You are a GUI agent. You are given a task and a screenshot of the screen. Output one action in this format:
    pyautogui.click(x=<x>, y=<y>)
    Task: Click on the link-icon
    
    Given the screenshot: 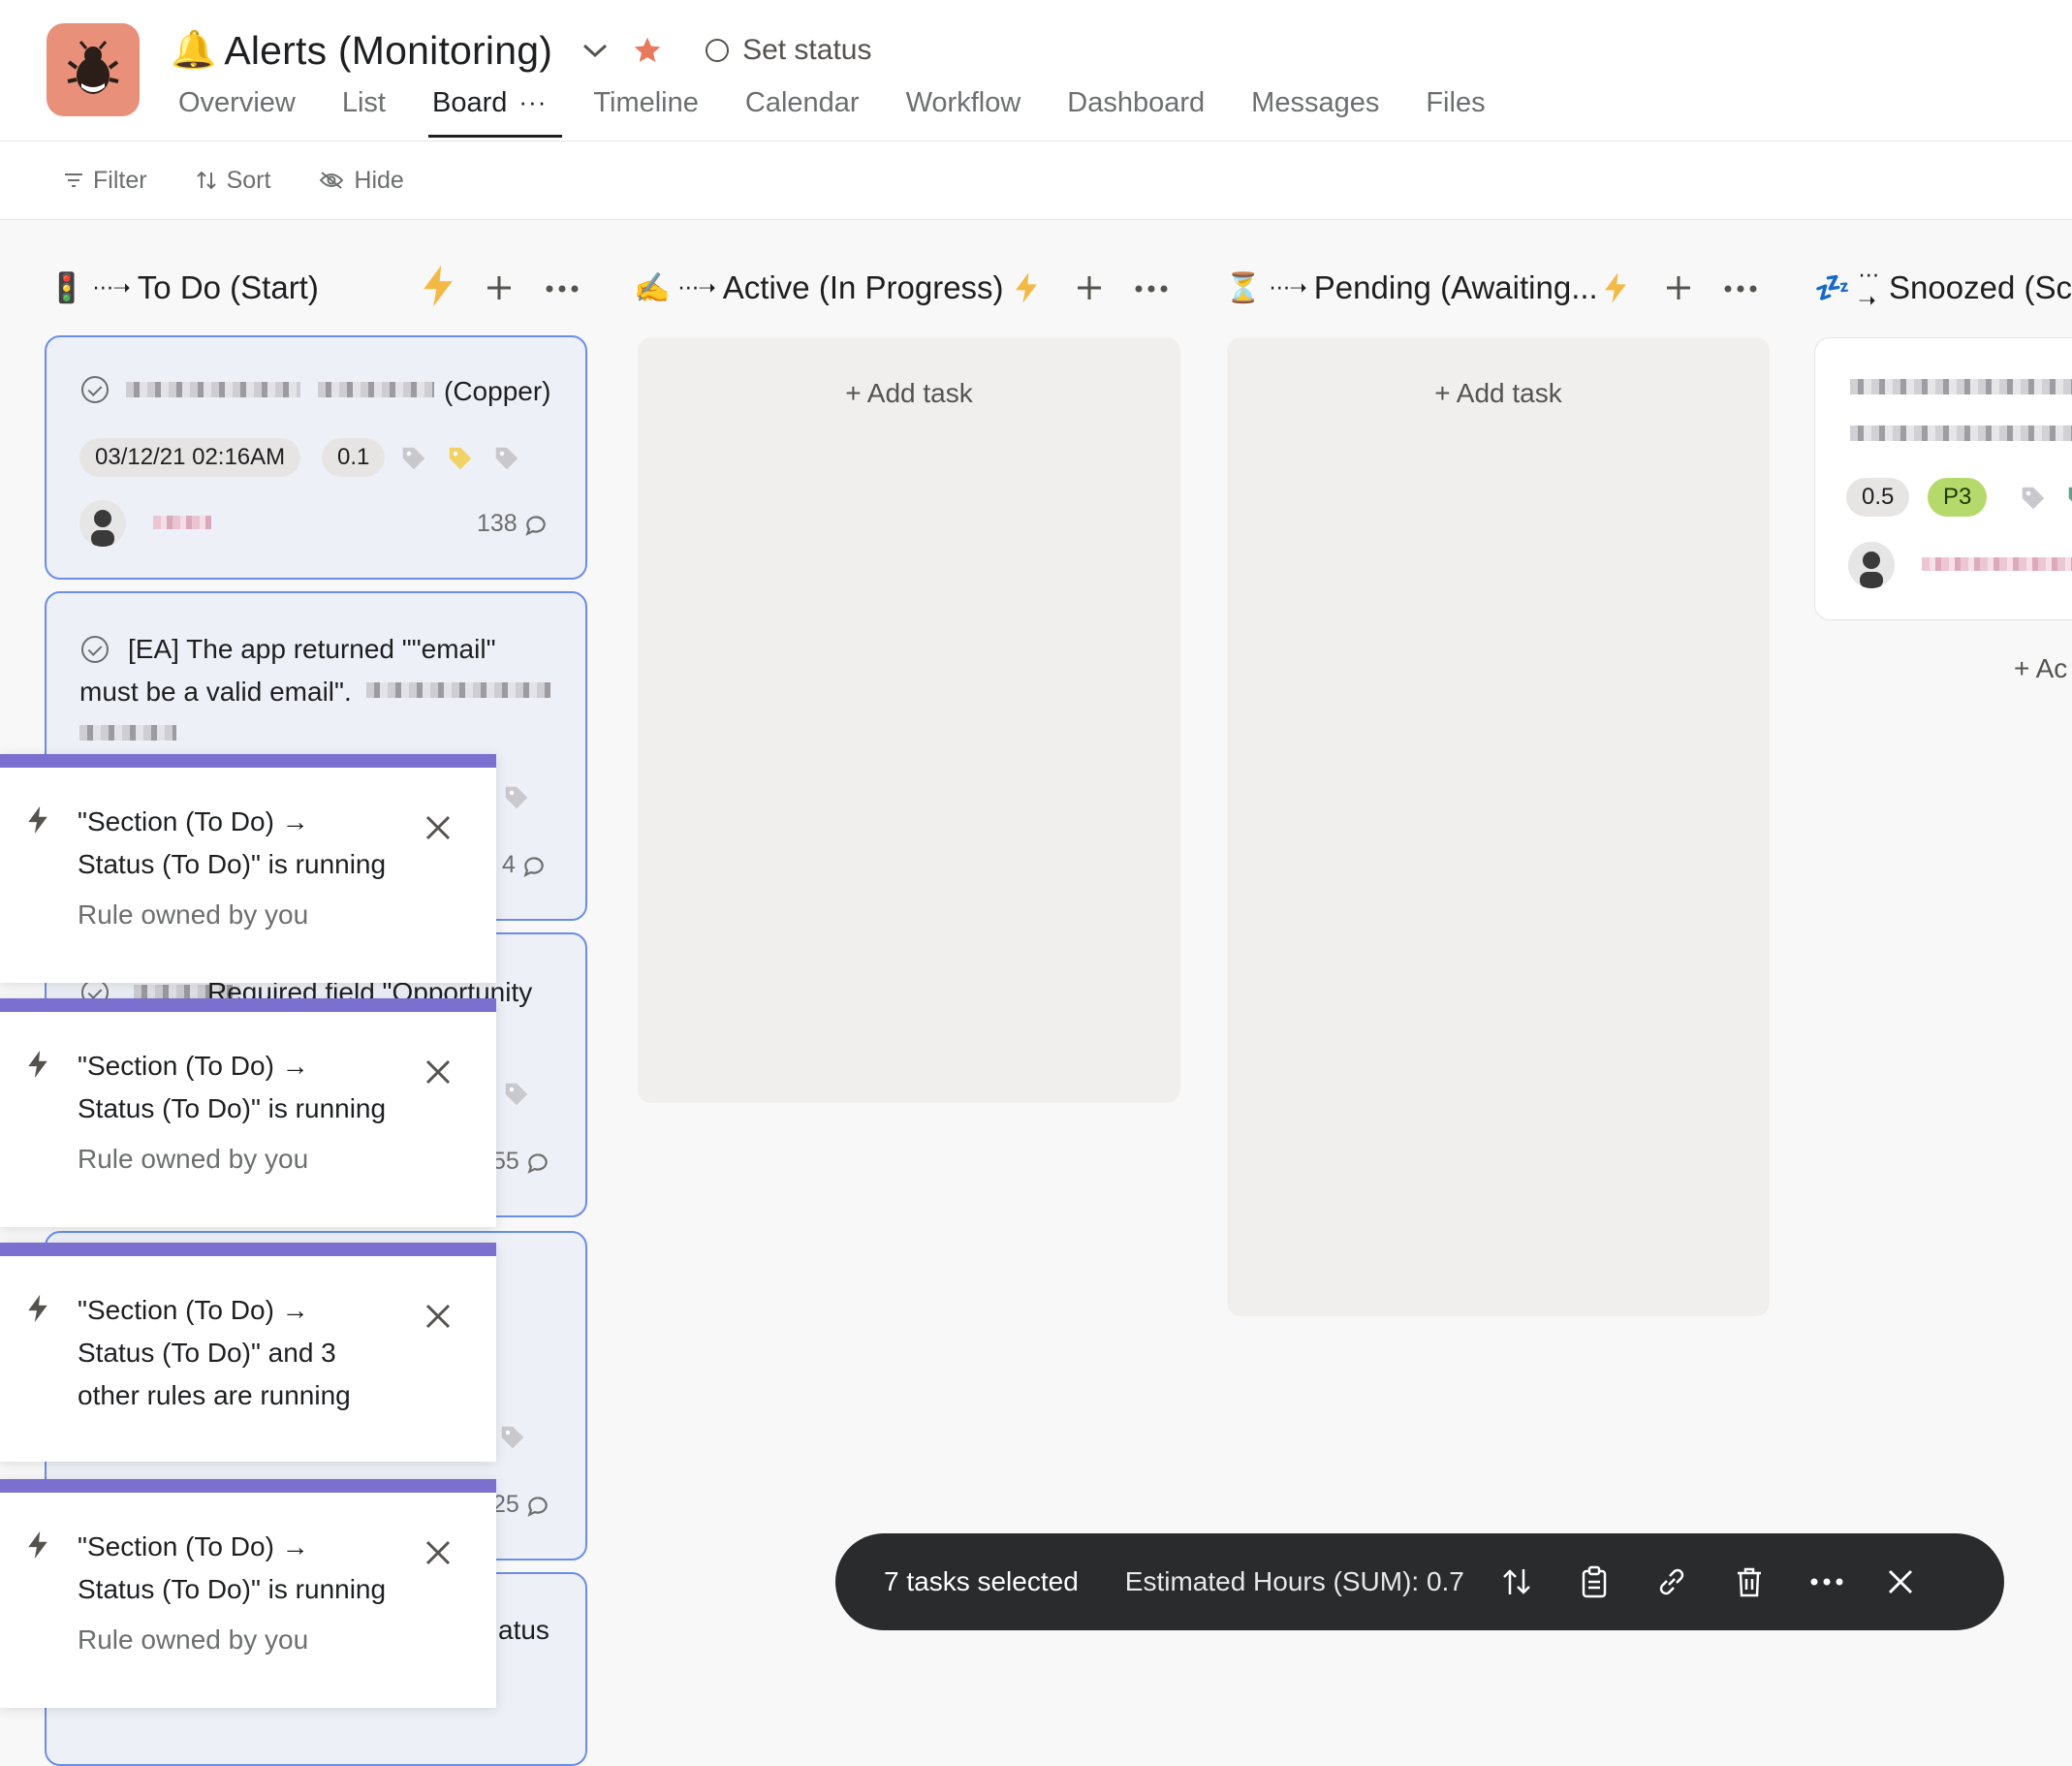 What is the action you would take?
    pyautogui.click(x=1671, y=1581)
    